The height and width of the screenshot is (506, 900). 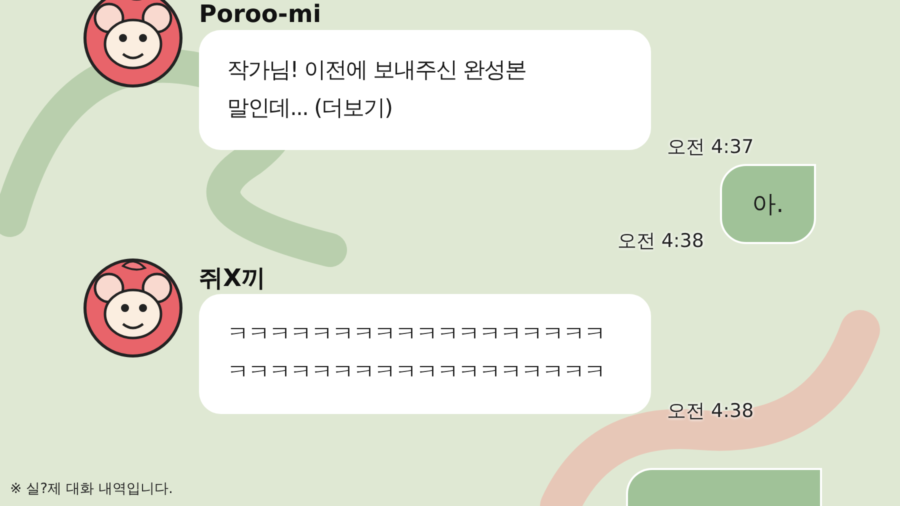 What do you see at coordinates (425, 90) in the screenshot?
I see `message-bubble: 작가님! 이전에 보내주신 완성본 말인데... (더보기)` at bounding box center [425, 90].